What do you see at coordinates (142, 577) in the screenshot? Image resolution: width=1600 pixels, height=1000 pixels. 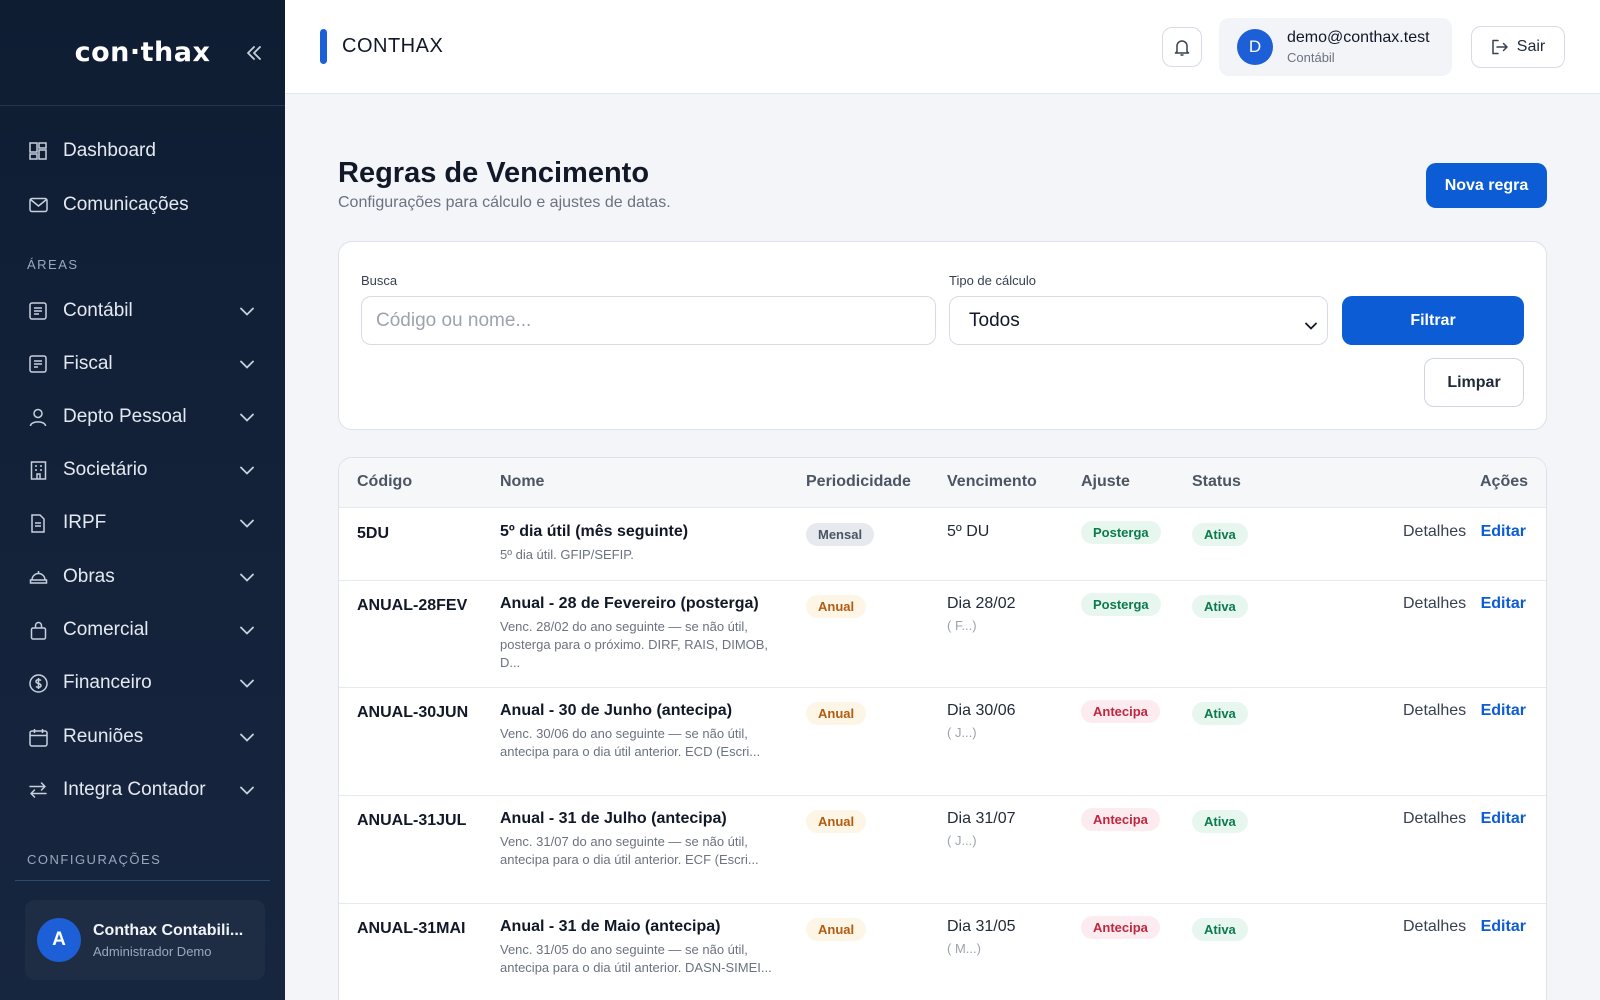 I see `sidebar-item-obras: Obras` at bounding box center [142, 577].